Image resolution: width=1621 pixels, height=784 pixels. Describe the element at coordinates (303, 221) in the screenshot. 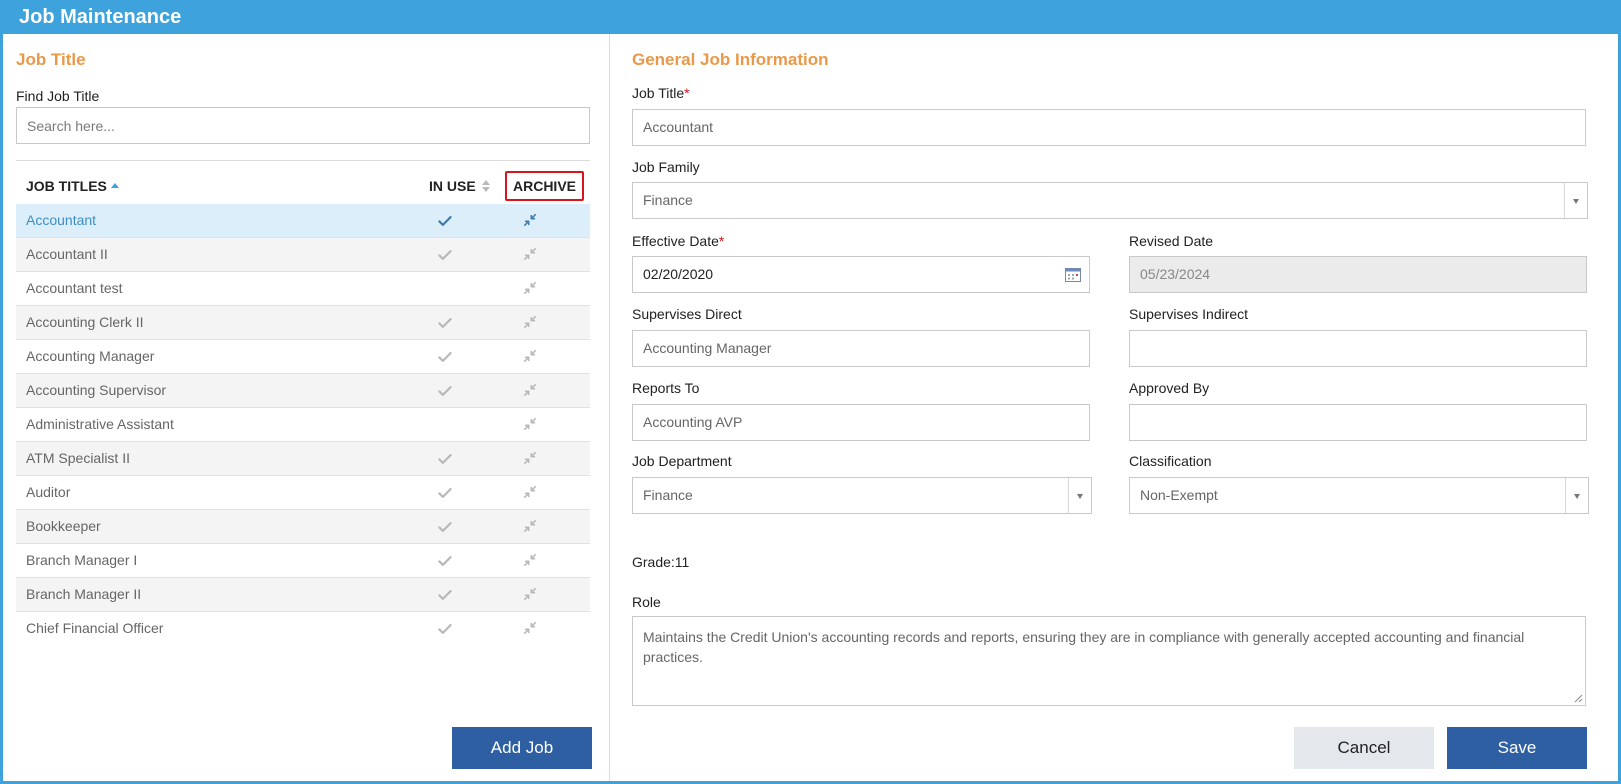

I see `table-row: Accountant` at that location.